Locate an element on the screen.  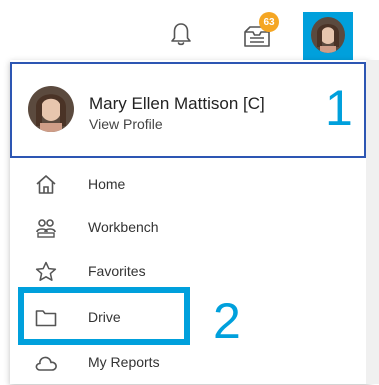
home-icon is located at coordinates (46, 184).